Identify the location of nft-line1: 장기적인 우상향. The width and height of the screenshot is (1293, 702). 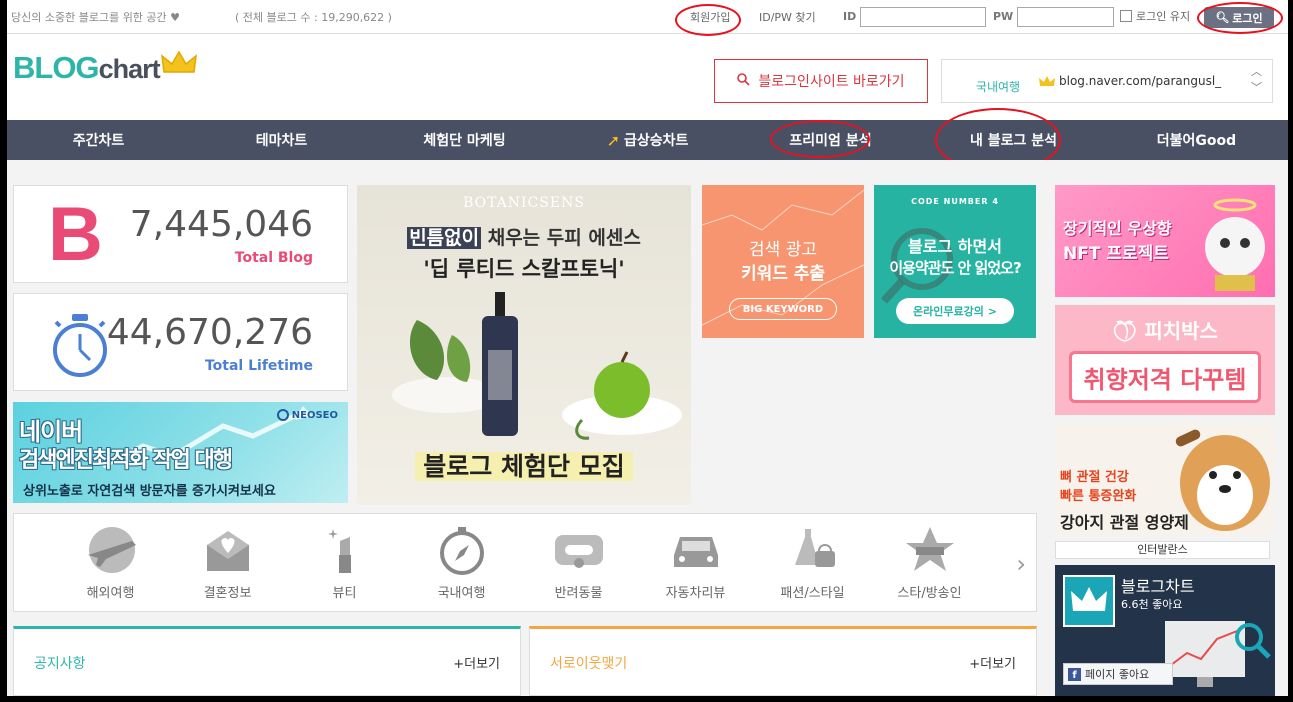
(1117, 228).